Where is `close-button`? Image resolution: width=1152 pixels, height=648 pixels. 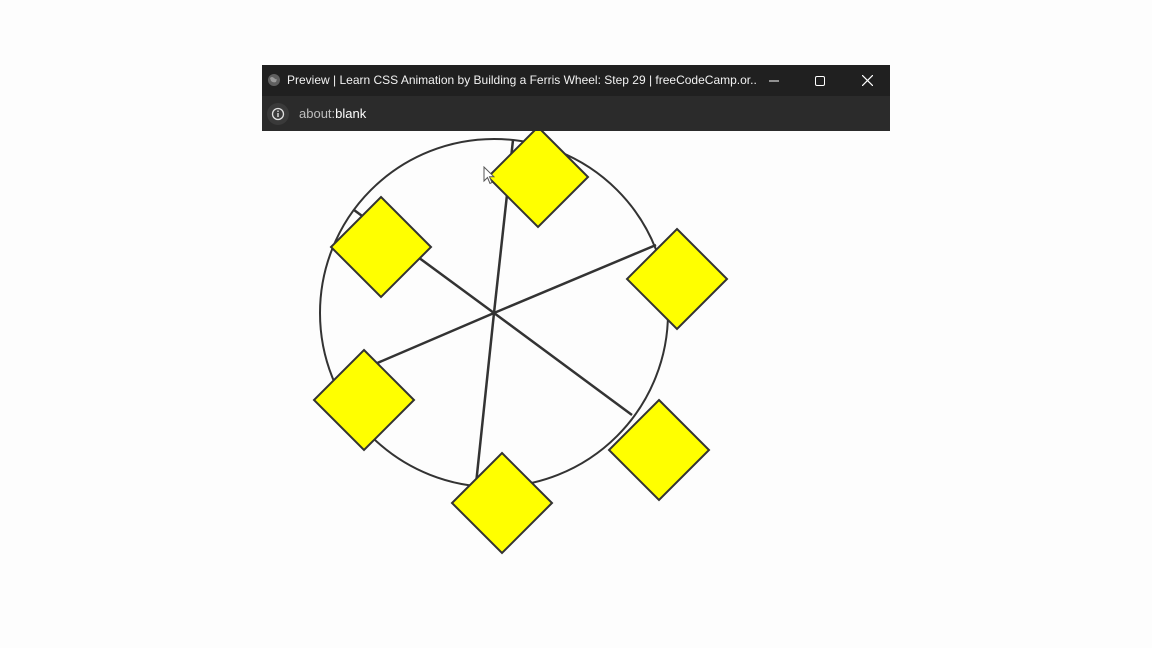
close-button is located at coordinates (867, 80).